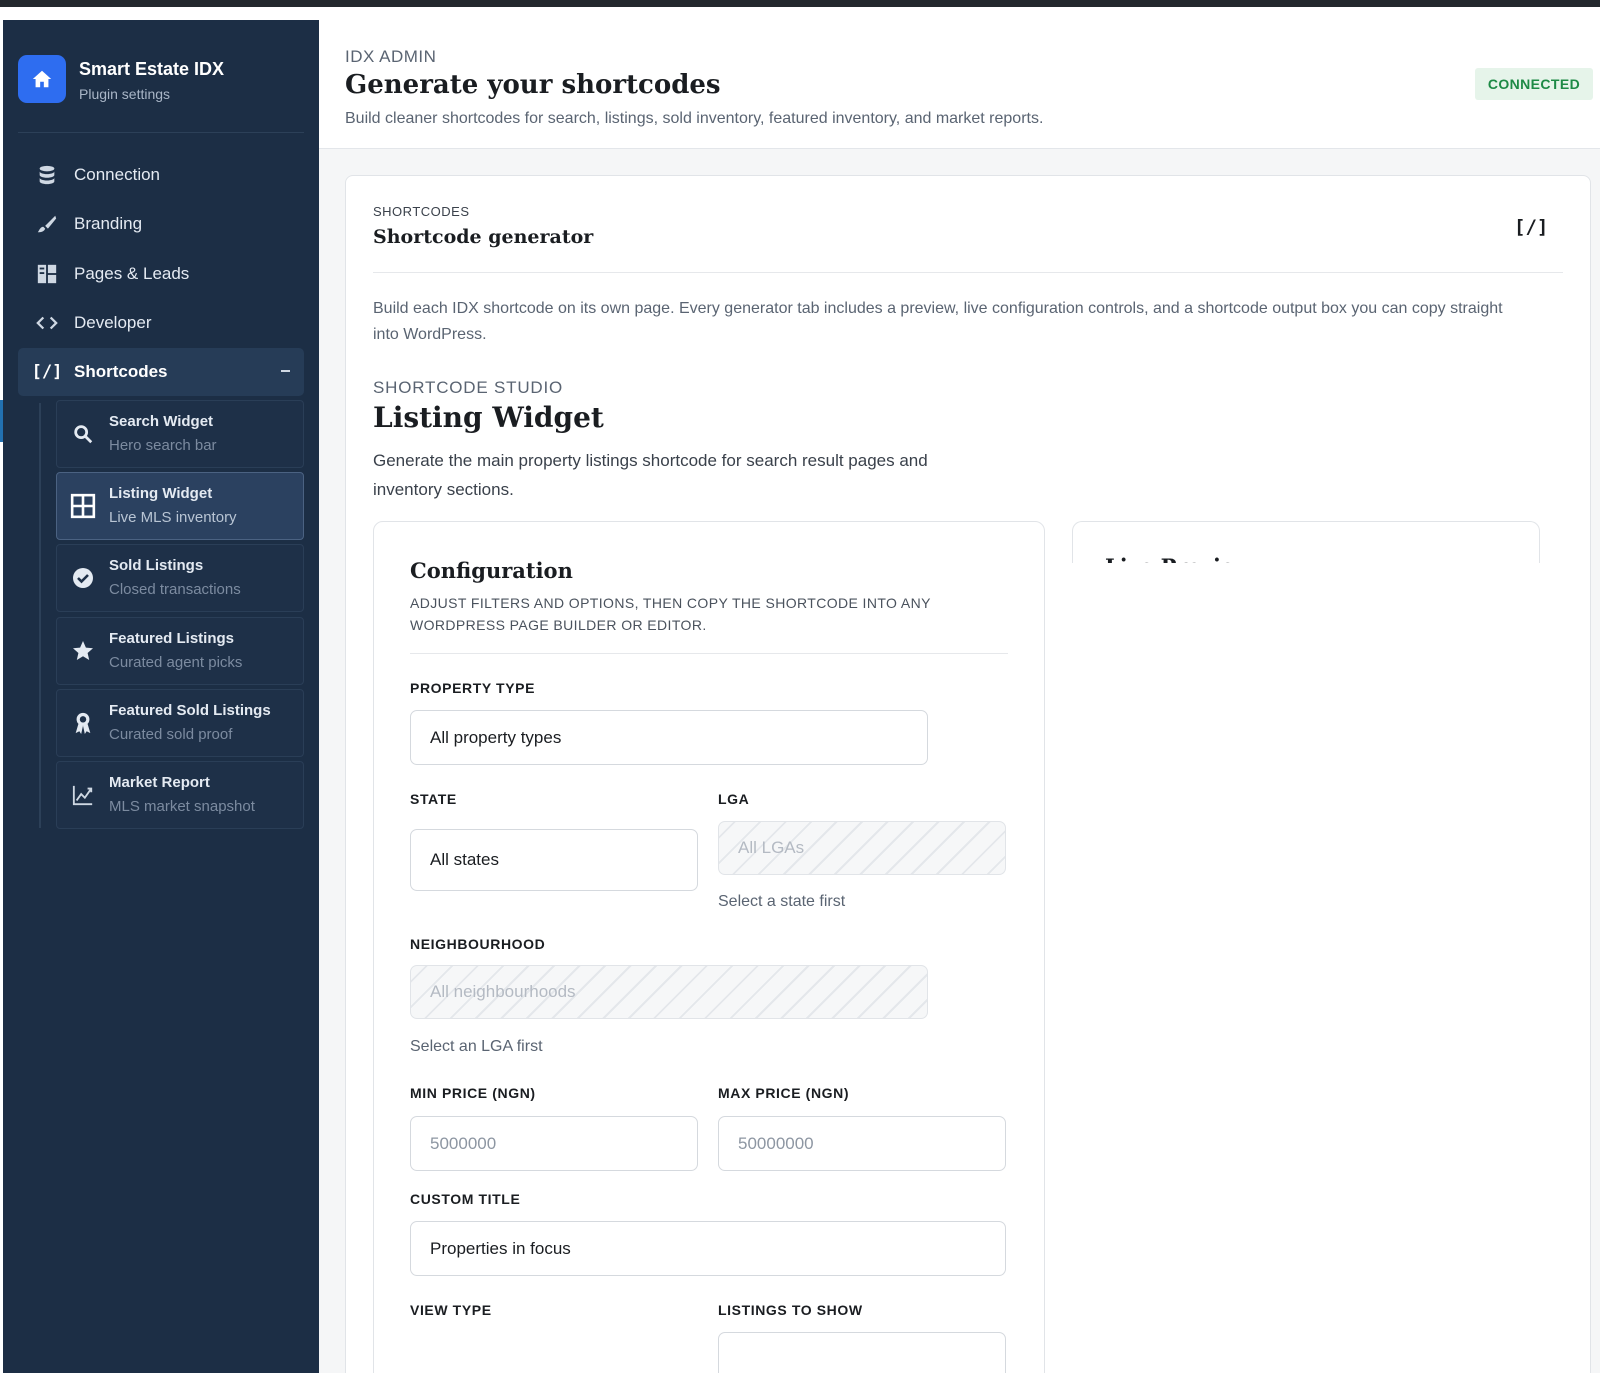 This screenshot has width=1600, height=1373. Describe the element at coordinates (83, 723) in the screenshot. I see `award-icon` at that location.